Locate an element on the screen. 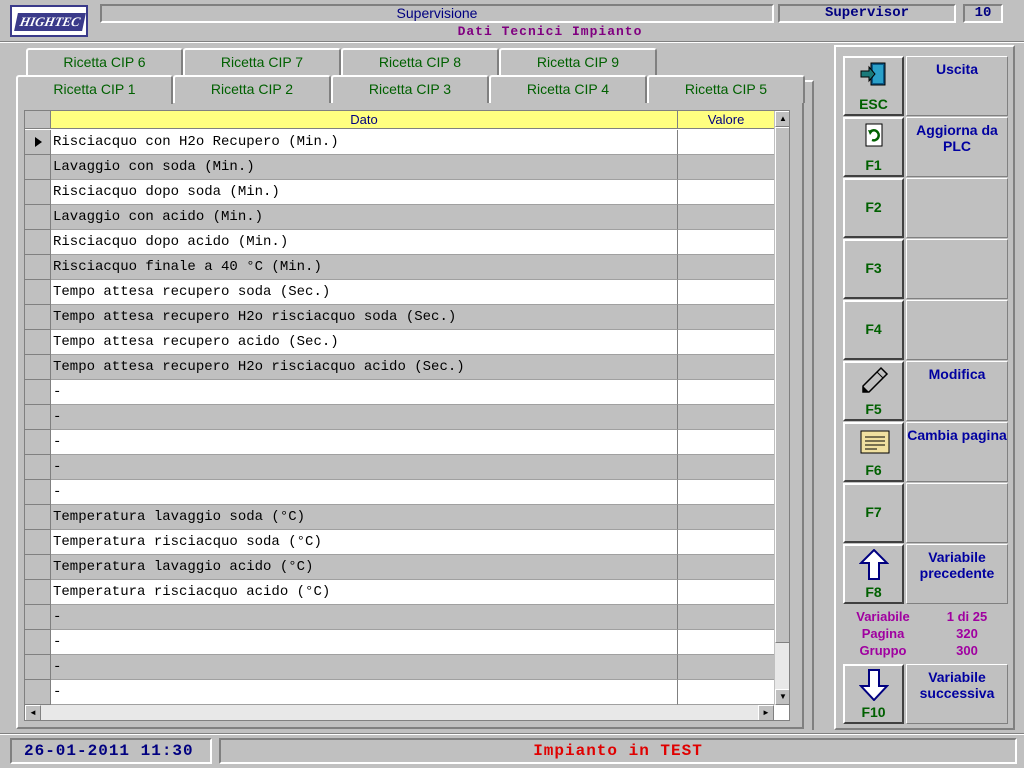  cell-dato: Risciacquo con H2o Recupero (Min.) is located at coordinates (364, 142).